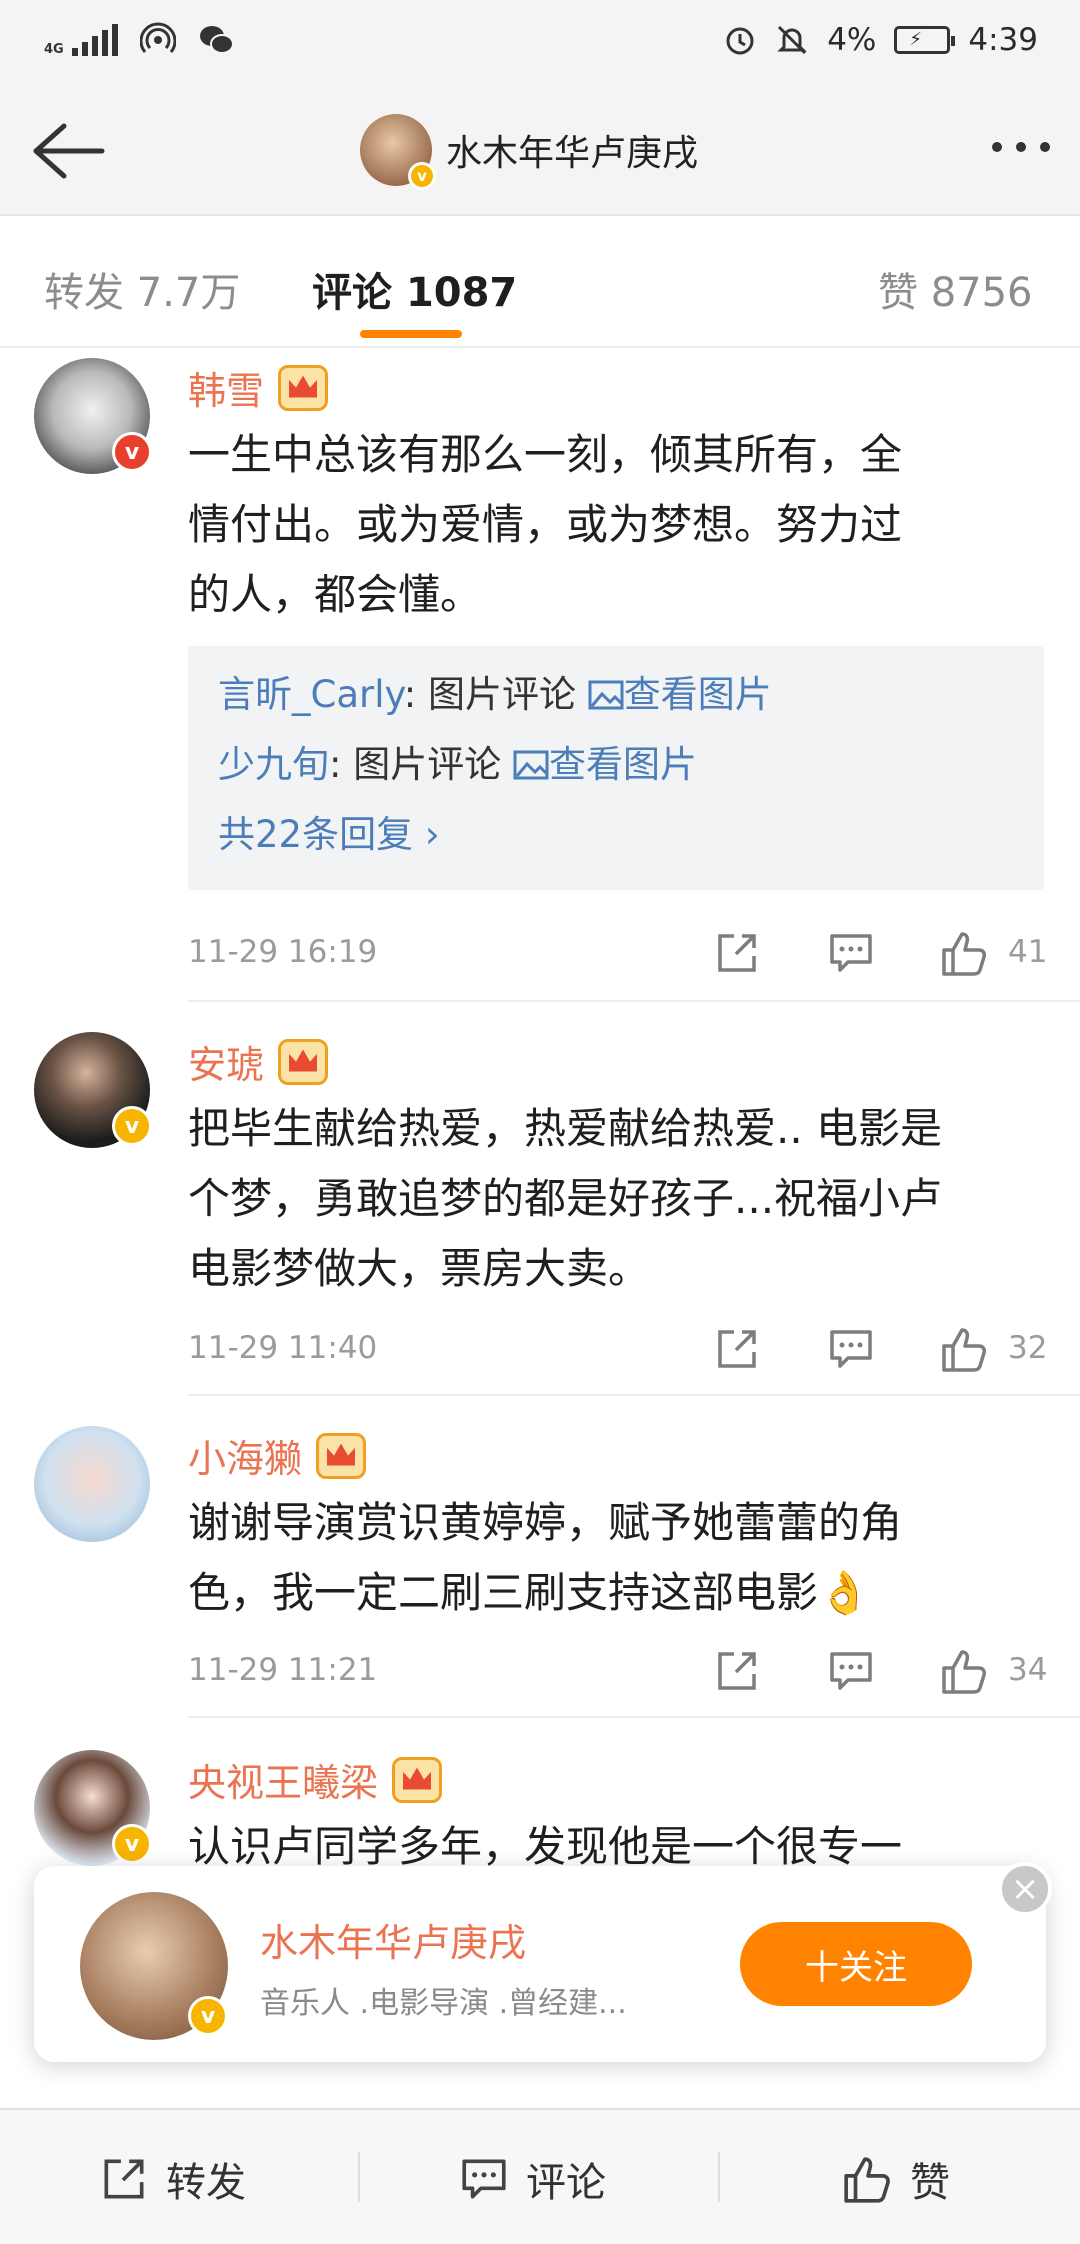 This screenshot has width=1080, height=2244. I want to click on like-button: 赞, so click(896, 2179).